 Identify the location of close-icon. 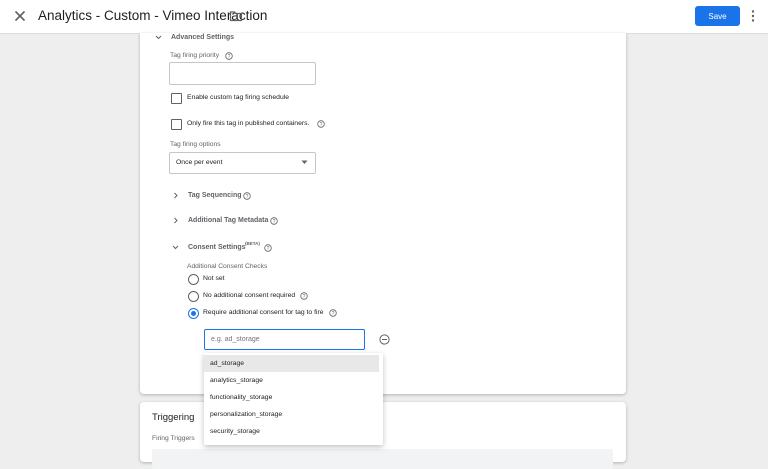
(20, 16).